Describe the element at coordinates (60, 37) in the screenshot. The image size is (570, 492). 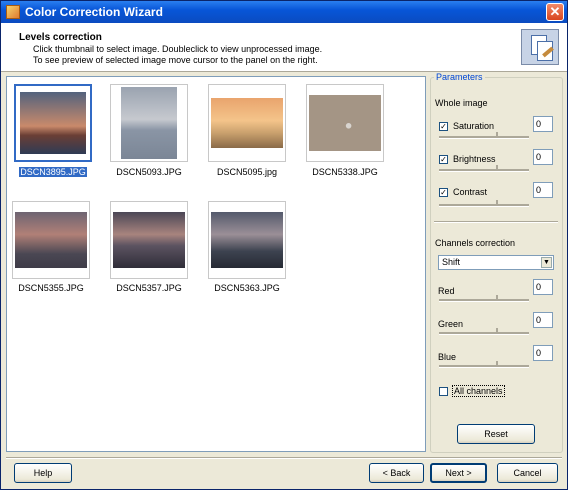
I see `step-title: Levels correction` at that location.